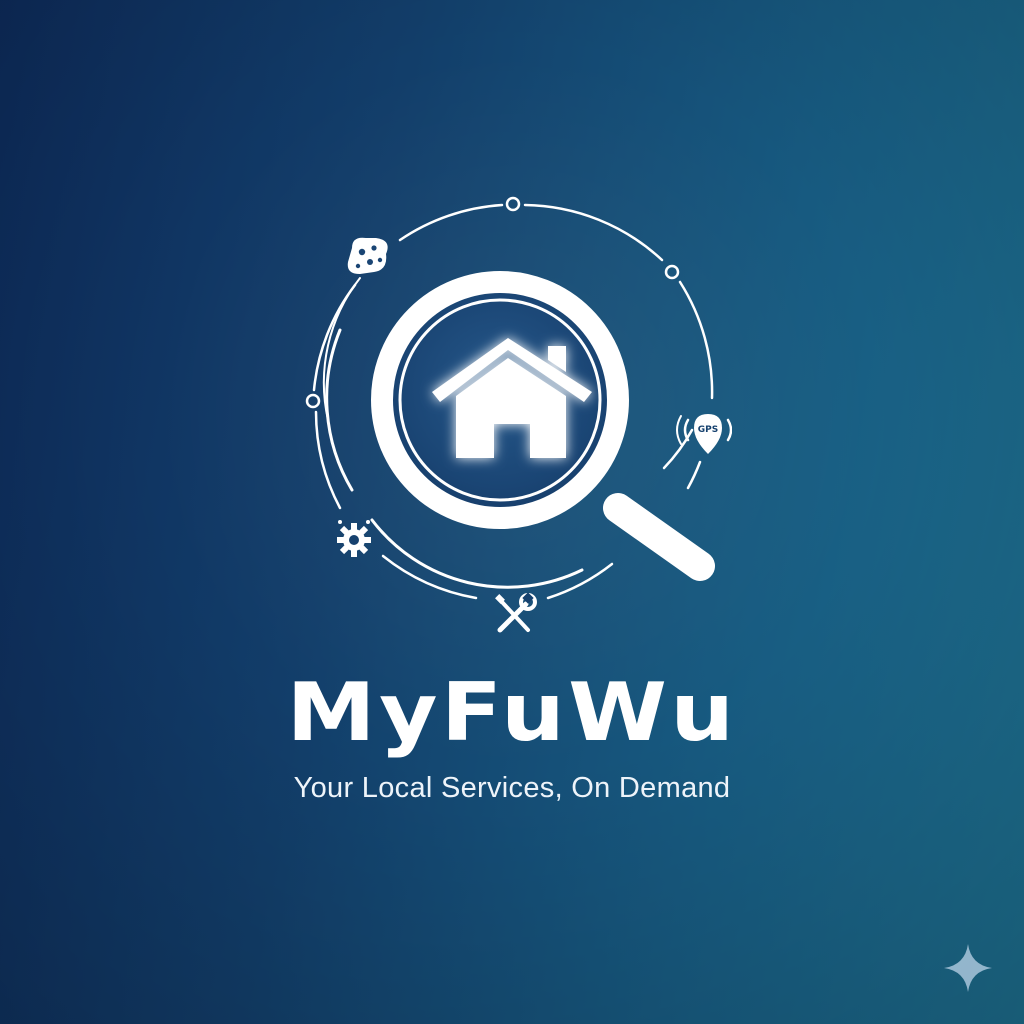 This screenshot has width=1024, height=1024. Describe the element at coordinates (367, 255) in the screenshot. I see `sponge-icon` at that location.